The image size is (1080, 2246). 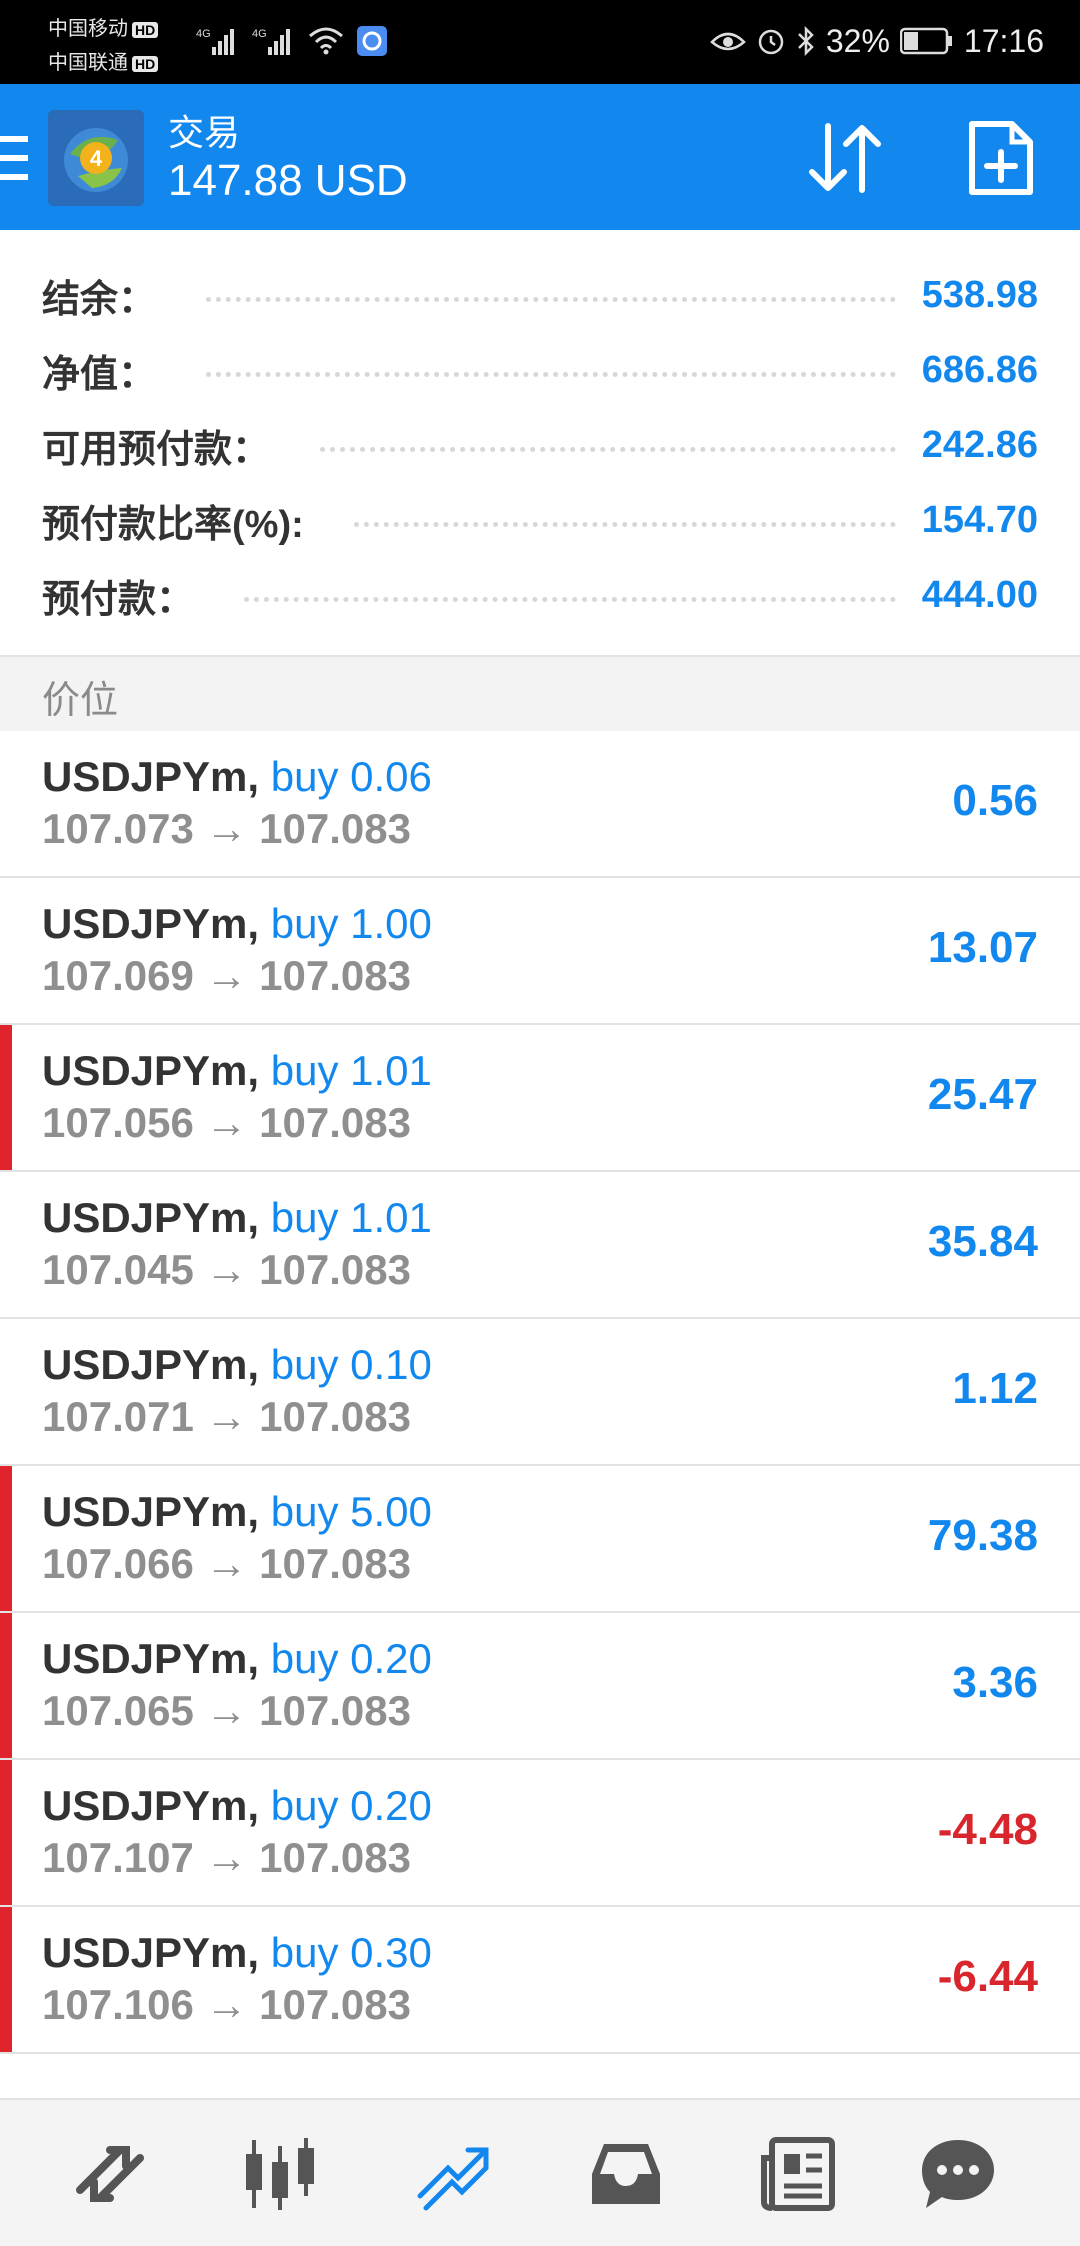 What do you see at coordinates (995, 1388) in the screenshot?
I see `profit-value: 1.12` at bounding box center [995, 1388].